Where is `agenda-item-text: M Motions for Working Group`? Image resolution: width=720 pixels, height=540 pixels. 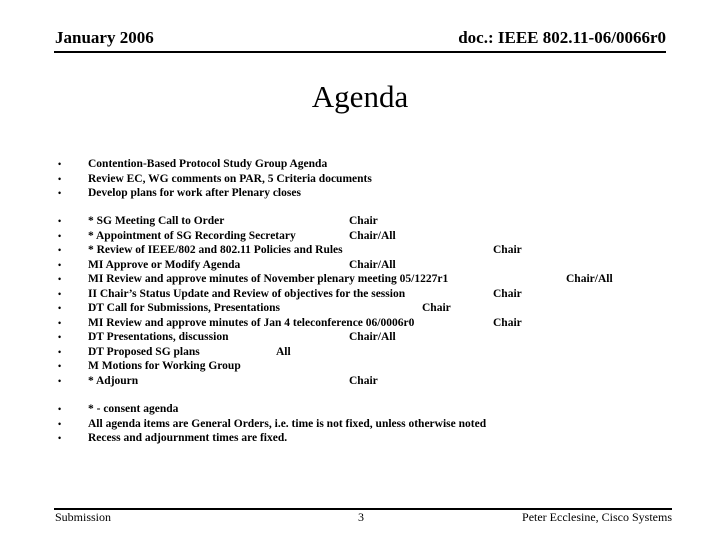
agenda-item-text: M Motions for Working Group is located at coordinates (164, 366).